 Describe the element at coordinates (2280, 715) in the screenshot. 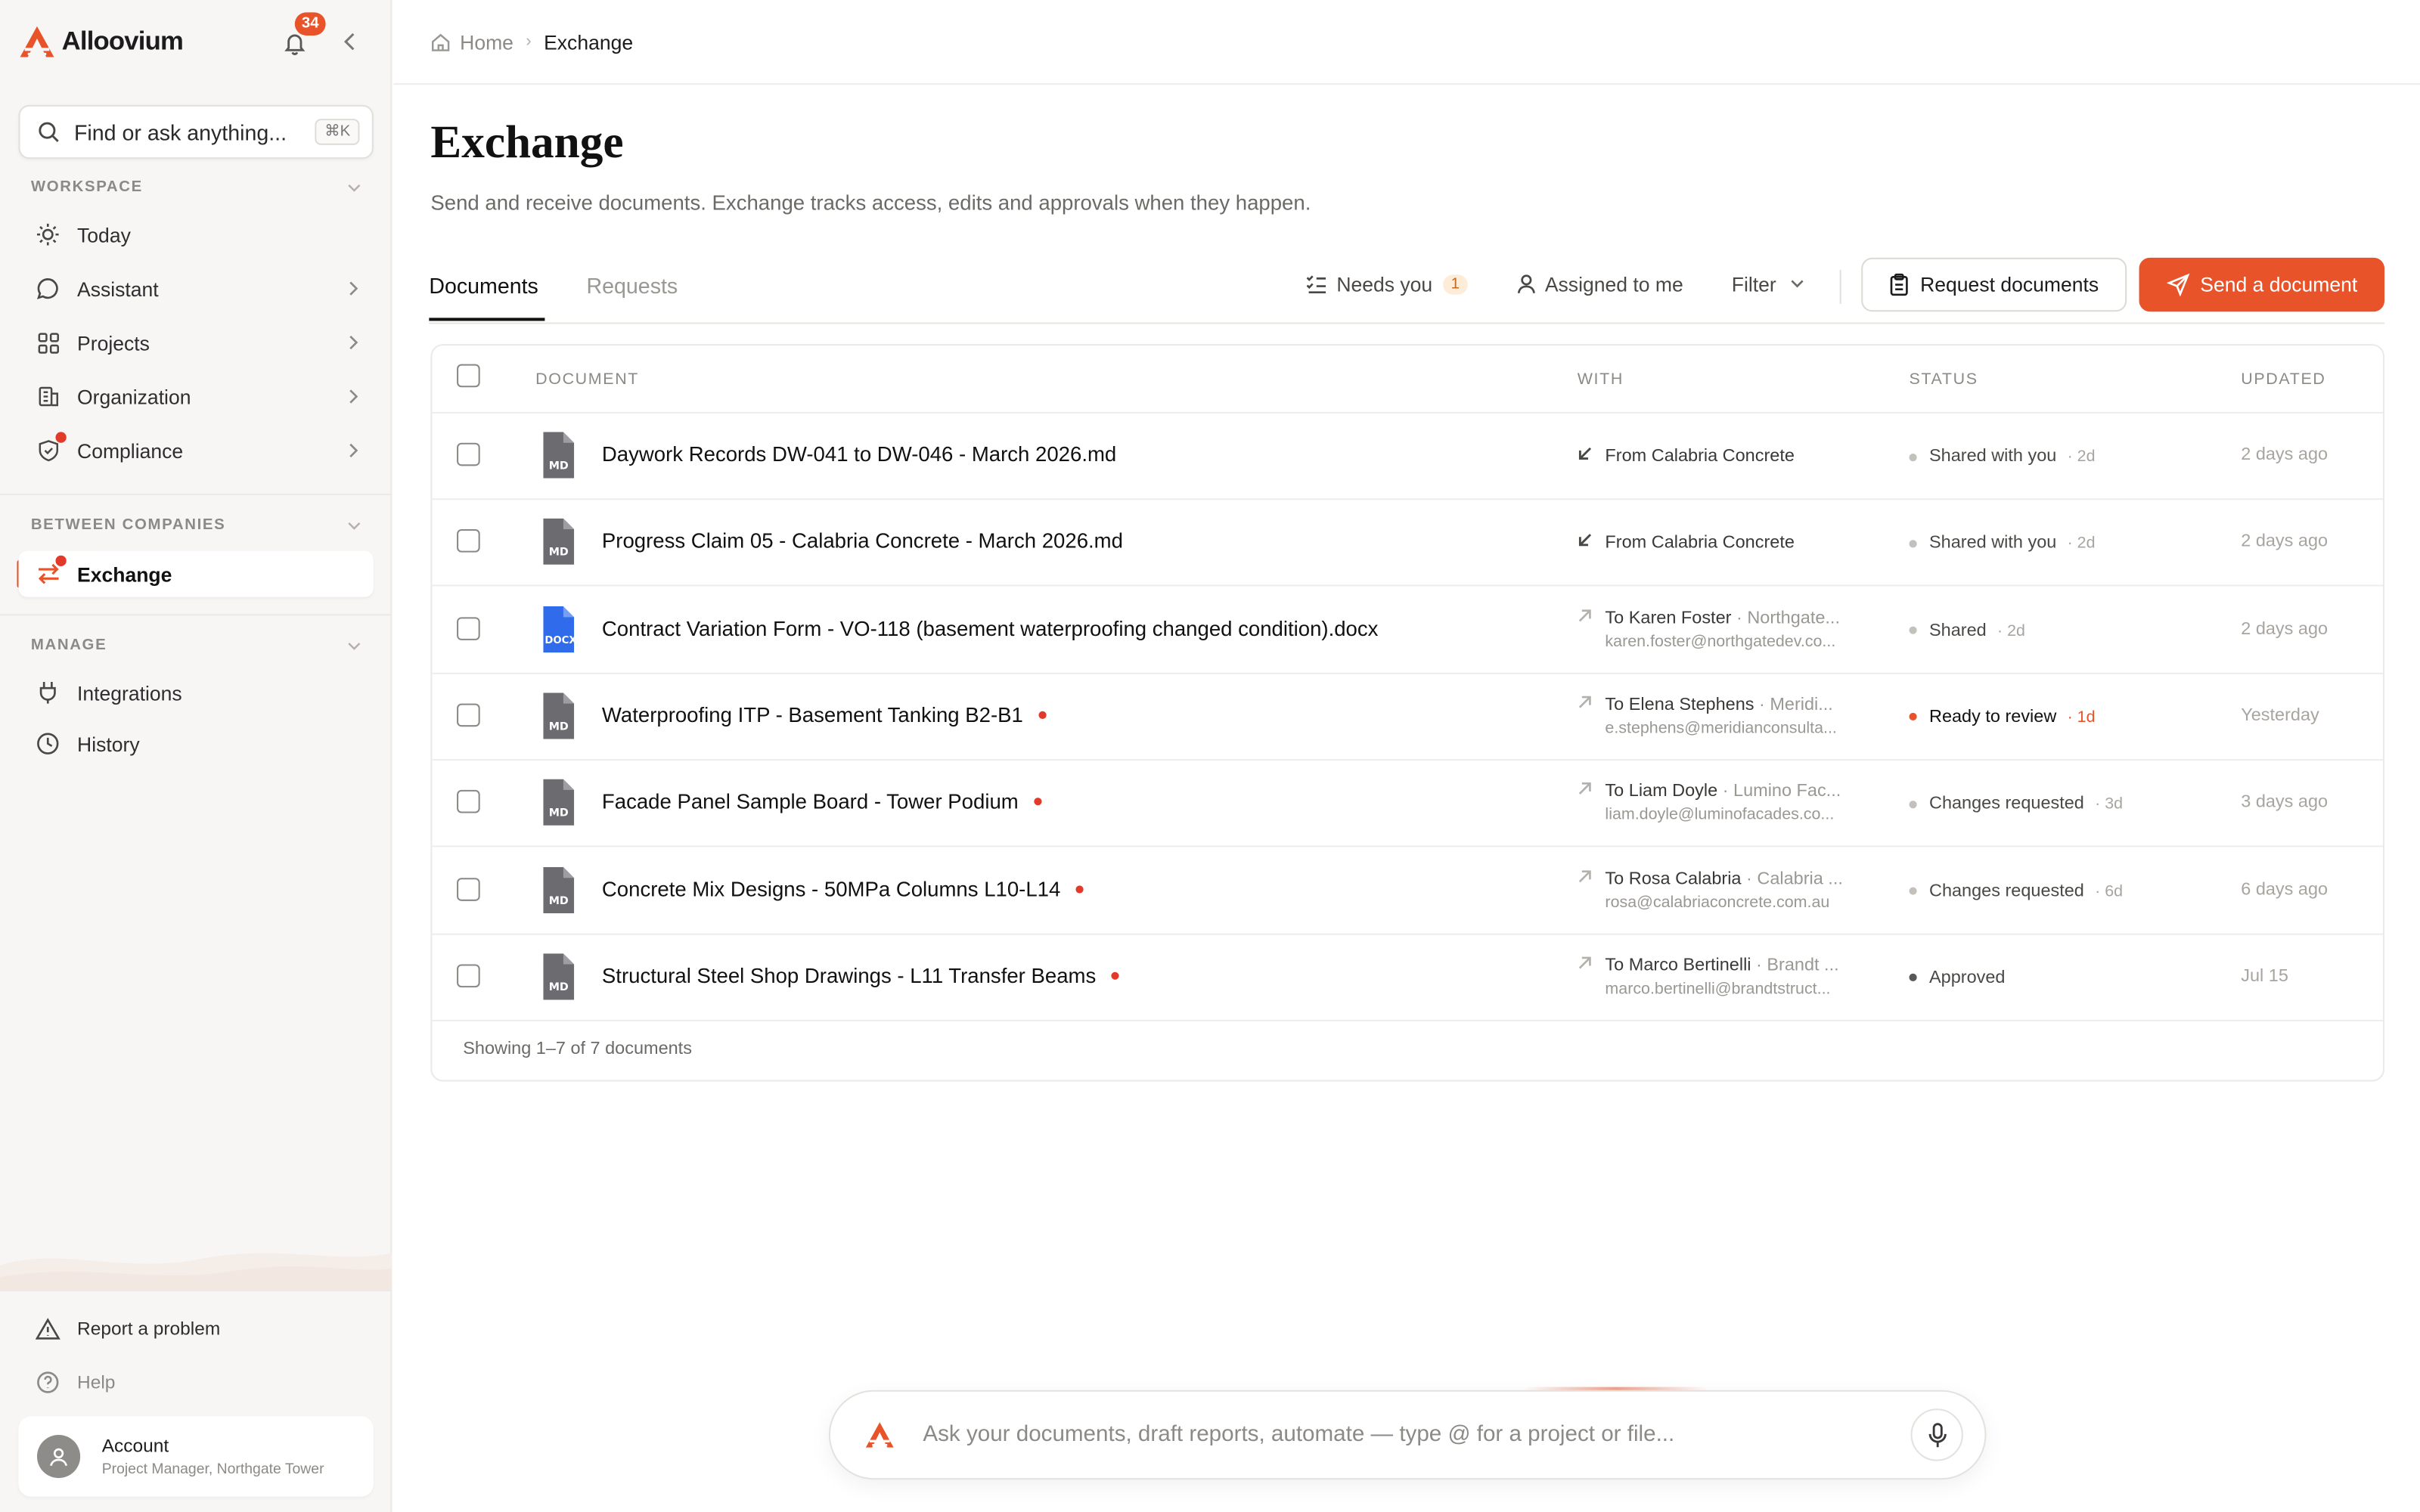

I see `updated-time: Yesterday` at that location.